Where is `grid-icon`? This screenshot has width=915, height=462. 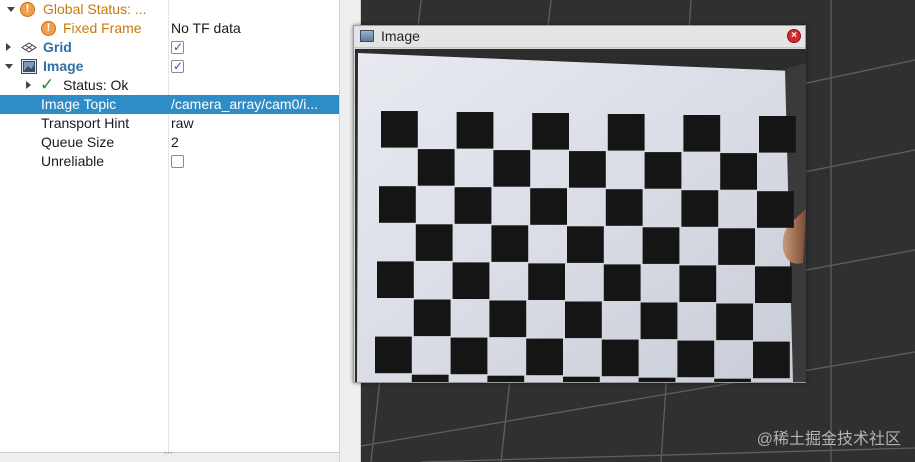
grid-icon is located at coordinates (29, 47).